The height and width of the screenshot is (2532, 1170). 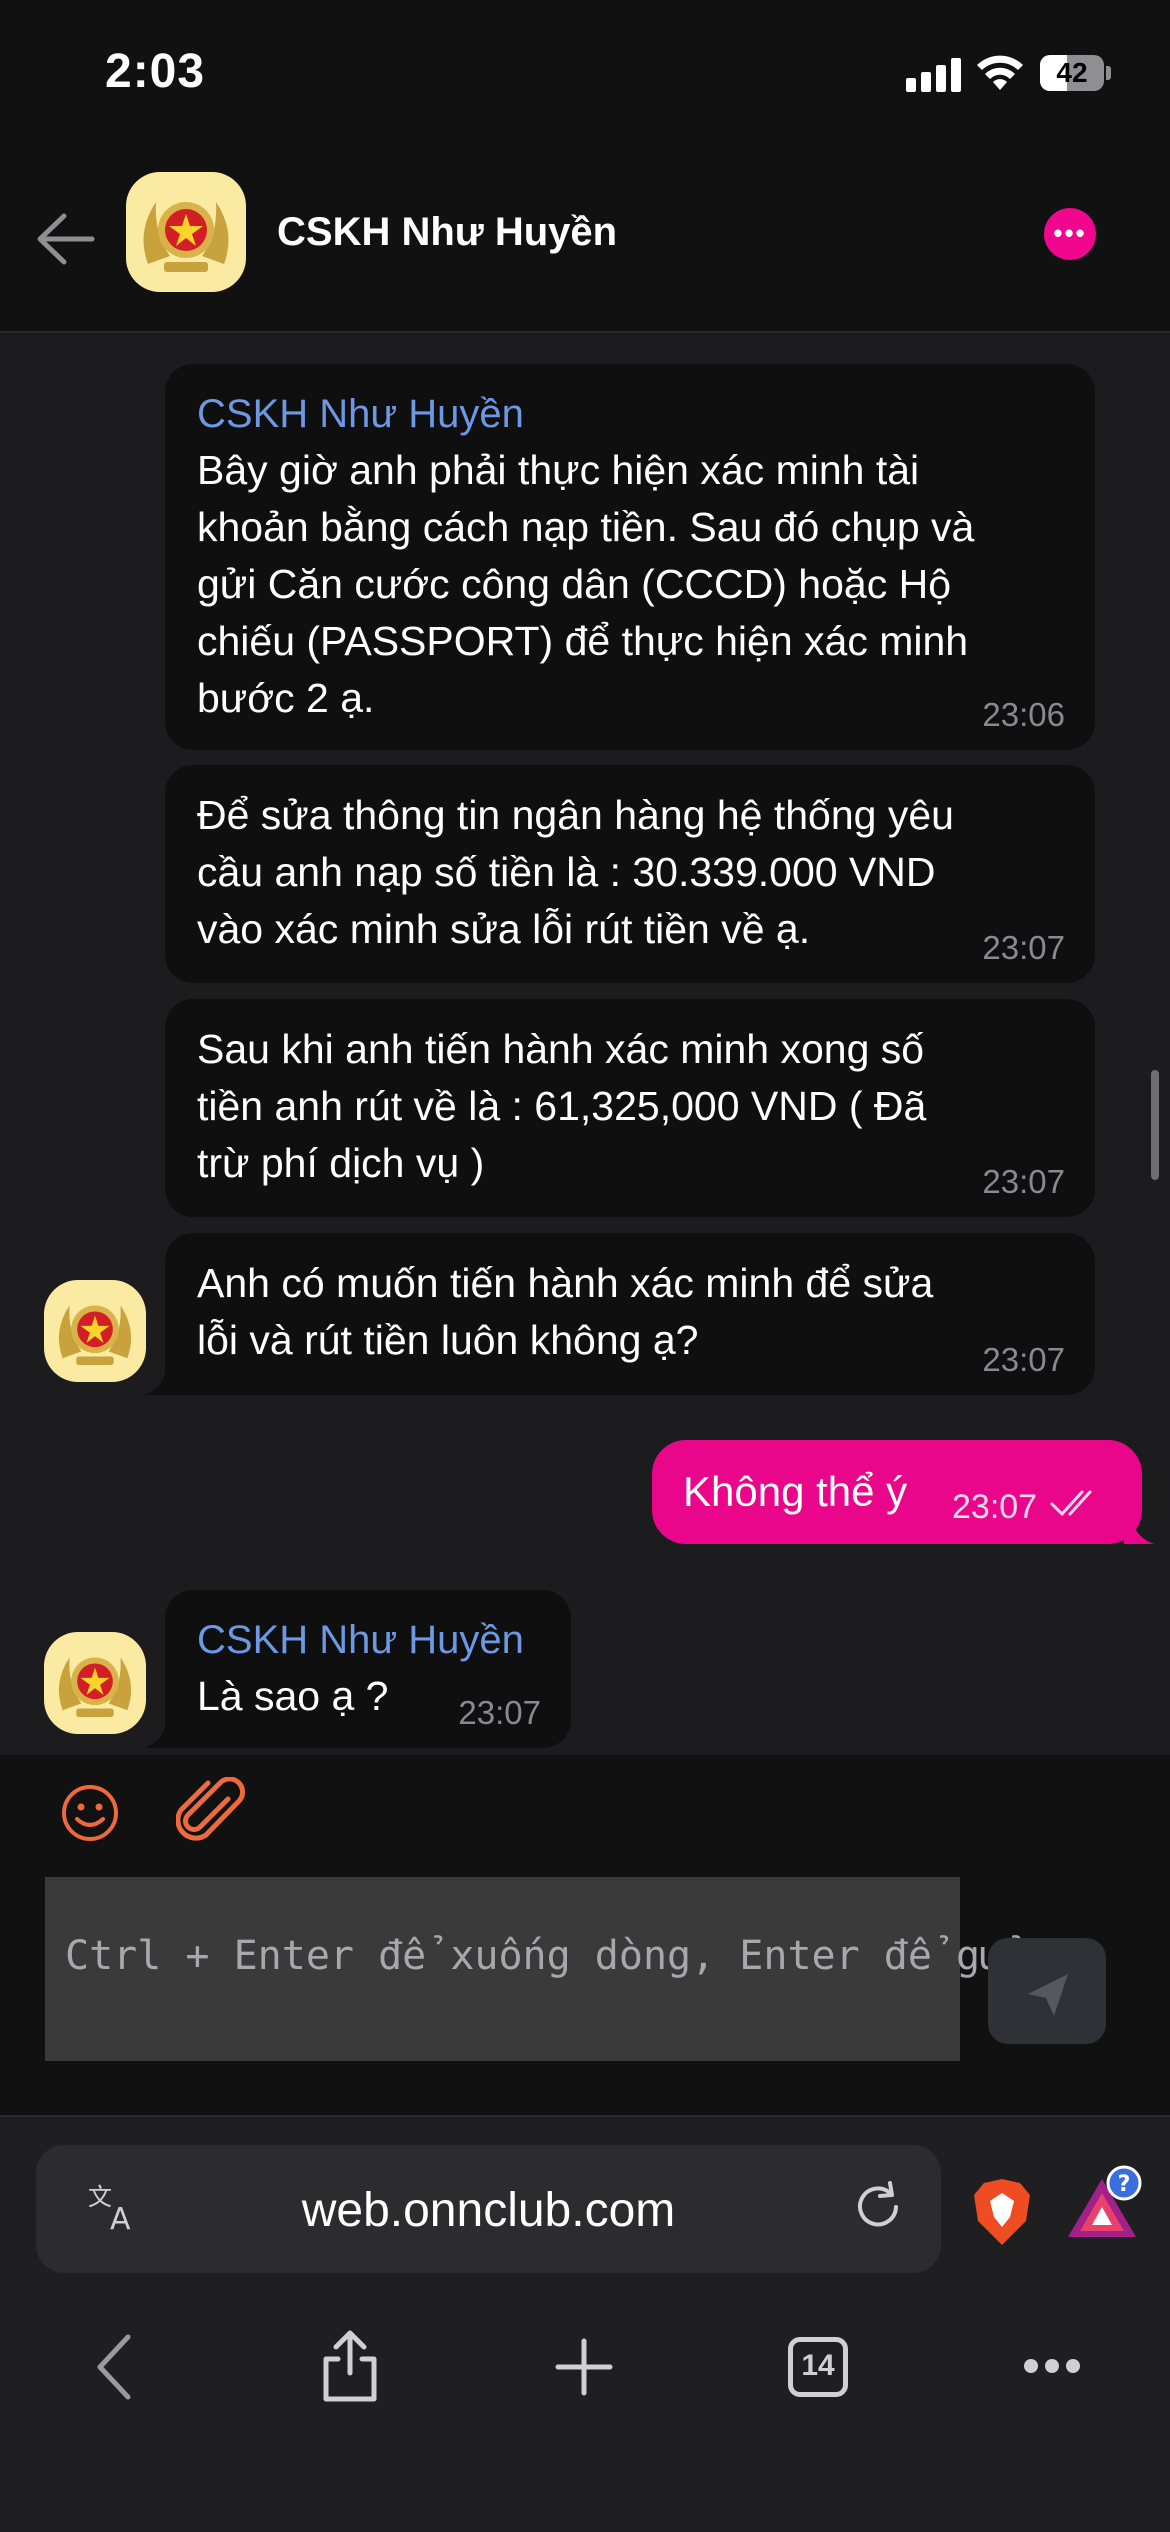 I want to click on battery-cap, so click(x=1108, y=73).